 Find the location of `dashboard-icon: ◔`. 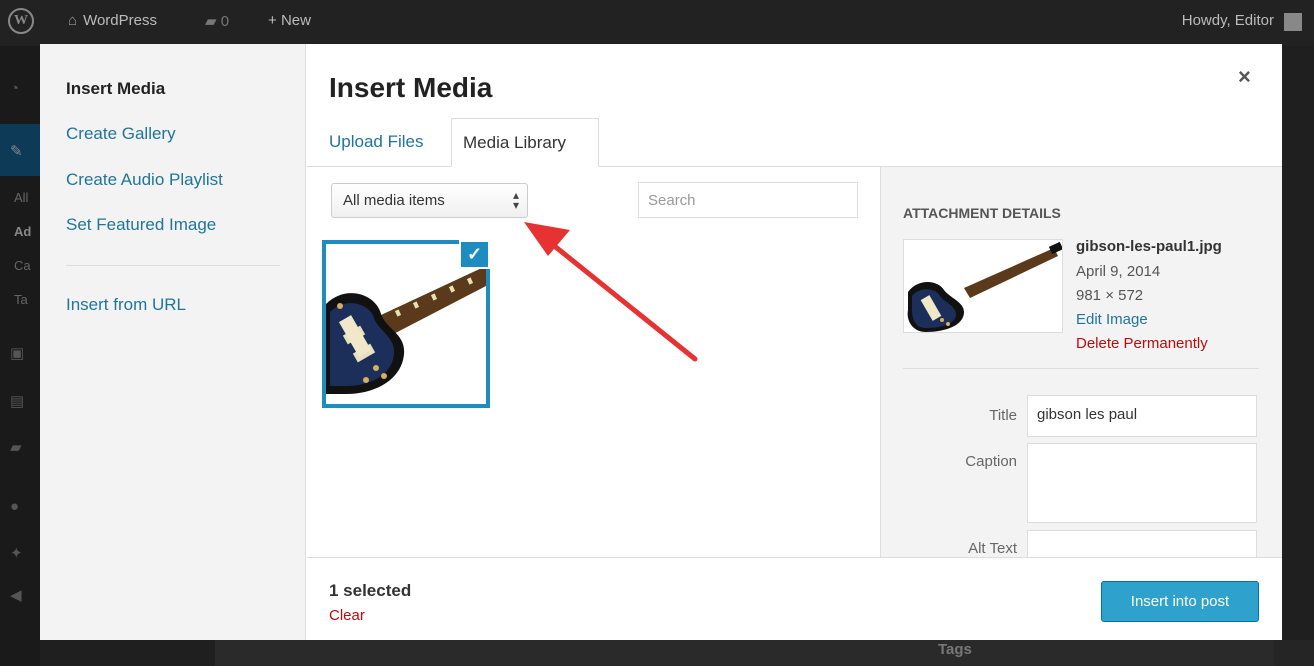

dashboard-icon: ◔ is located at coordinates (19, 88).